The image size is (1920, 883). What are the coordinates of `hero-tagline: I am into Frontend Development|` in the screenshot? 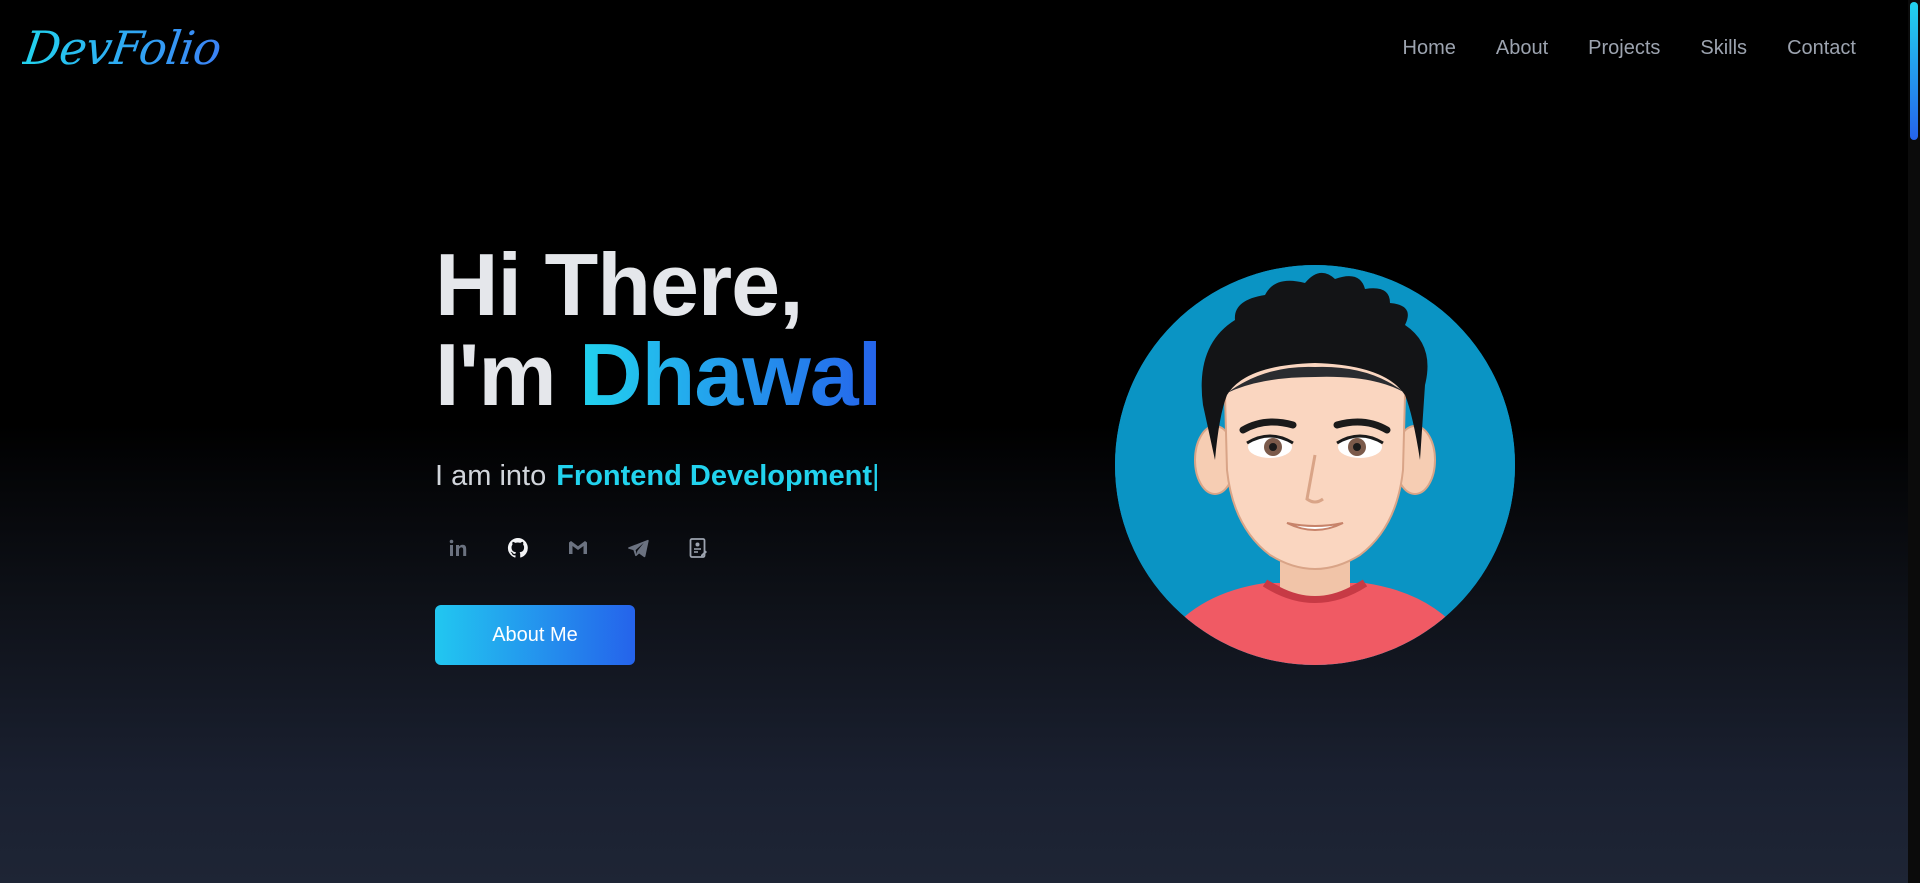 It's located at (658, 476).